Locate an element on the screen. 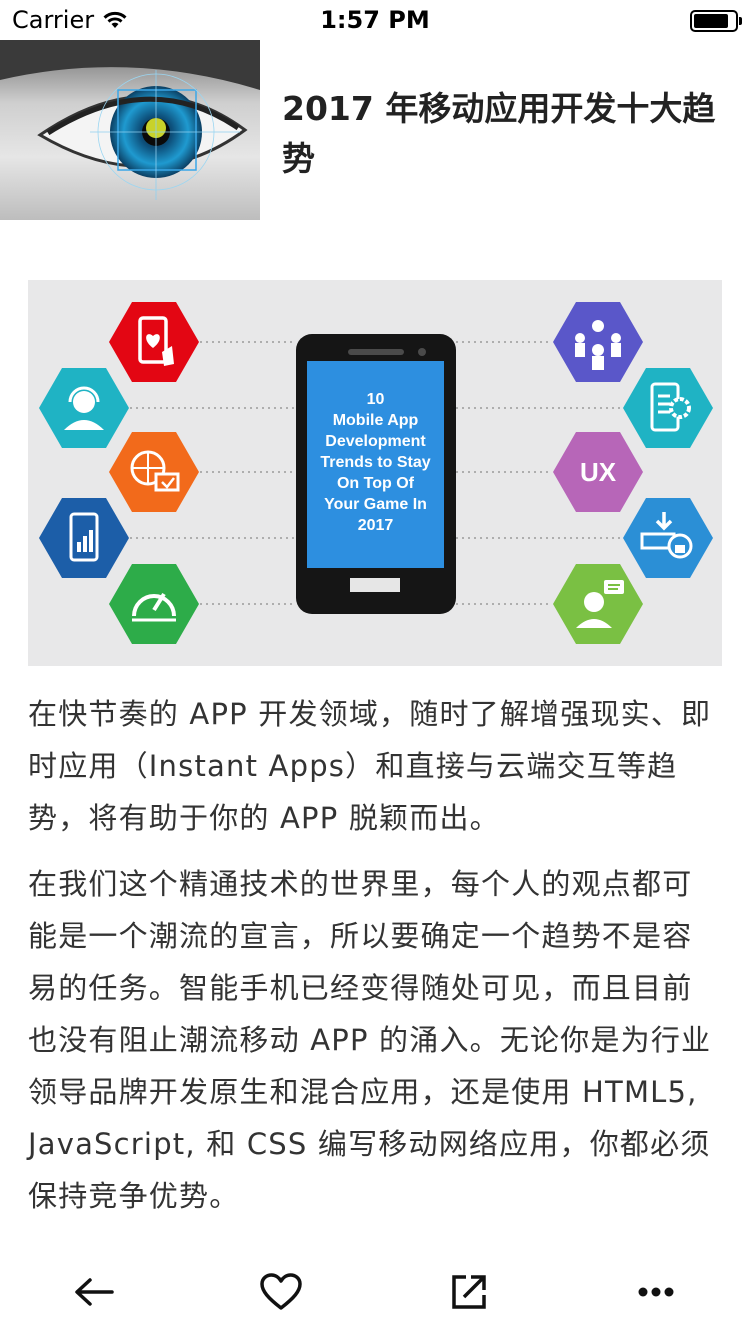 This screenshot has height=1334, width=750. share-button is located at coordinates (469, 1292).